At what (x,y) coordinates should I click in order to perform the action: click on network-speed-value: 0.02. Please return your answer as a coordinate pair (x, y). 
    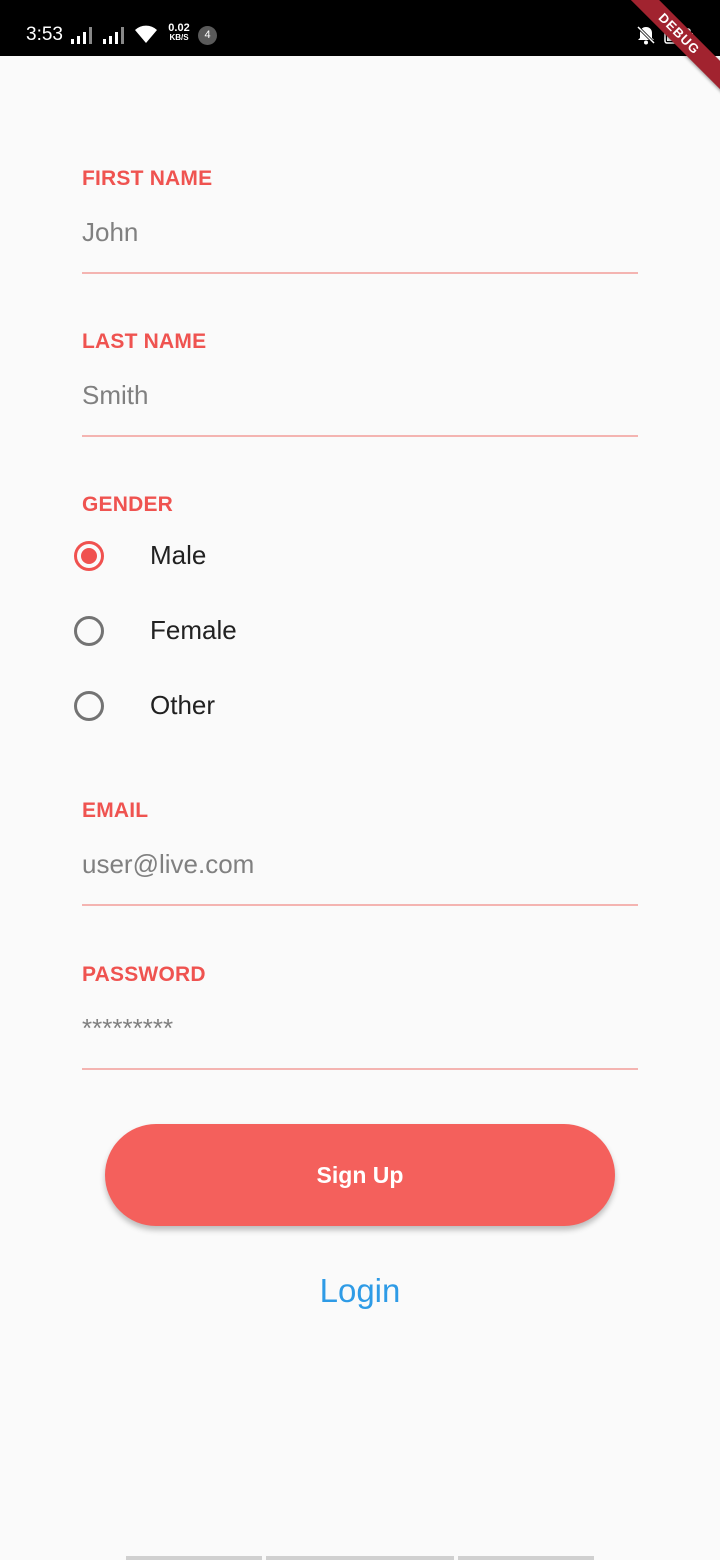
    Looking at the image, I should click on (179, 28).